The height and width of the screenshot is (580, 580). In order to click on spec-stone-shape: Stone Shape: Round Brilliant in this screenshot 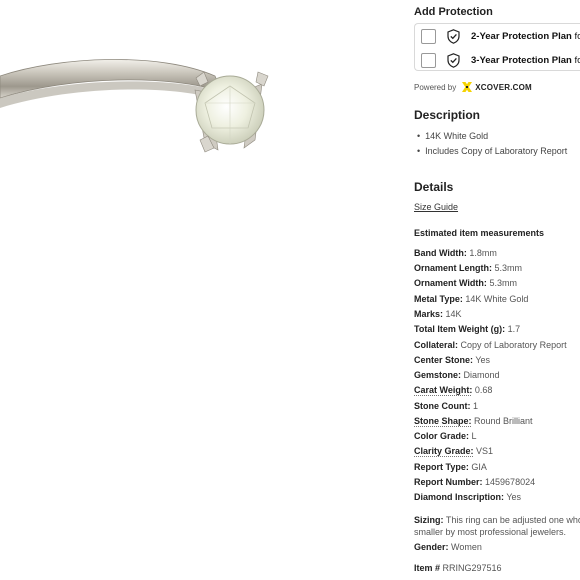, I will do `click(473, 421)`.